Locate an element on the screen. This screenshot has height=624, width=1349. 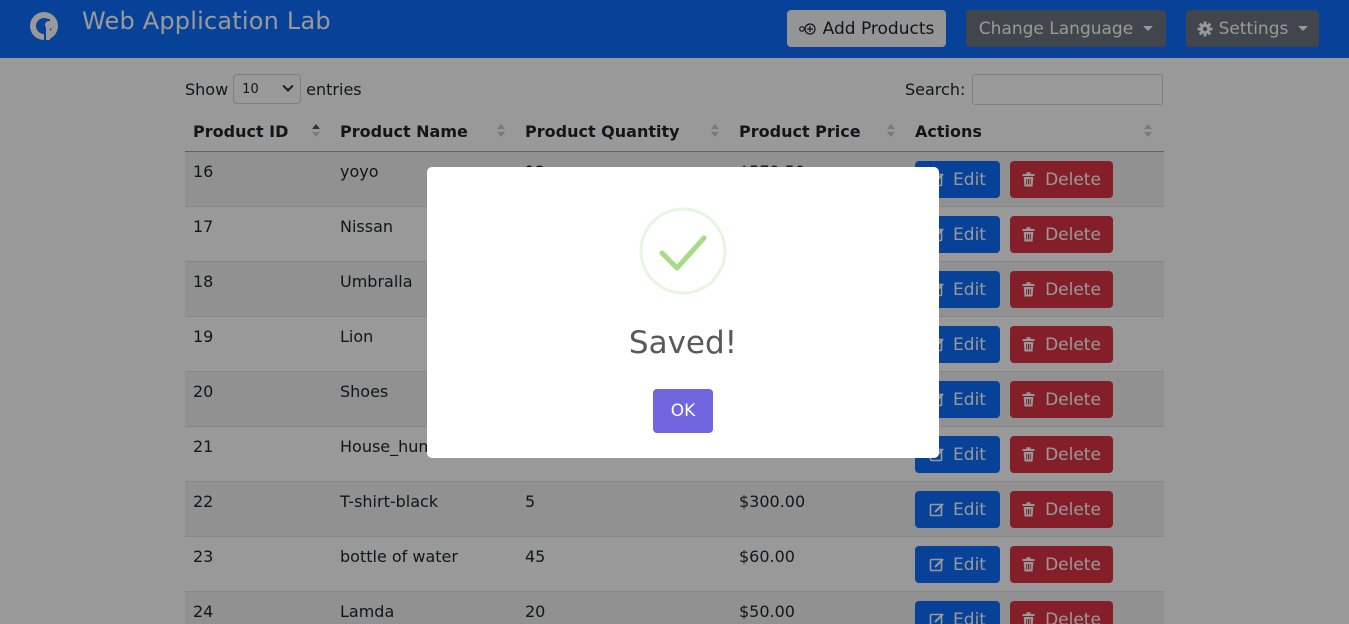
dialog-title: Saved! is located at coordinates (683, 343).